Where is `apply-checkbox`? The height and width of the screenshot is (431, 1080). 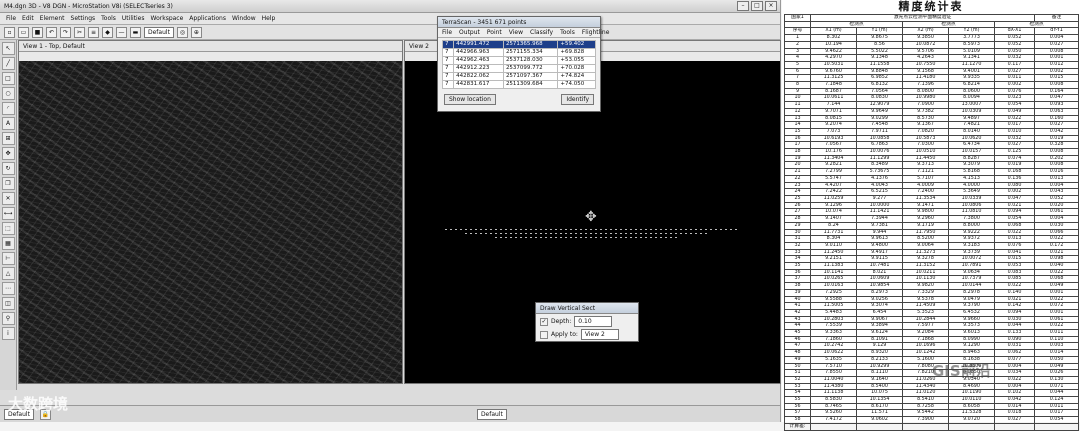 apply-checkbox is located at coordinates (544, 334).